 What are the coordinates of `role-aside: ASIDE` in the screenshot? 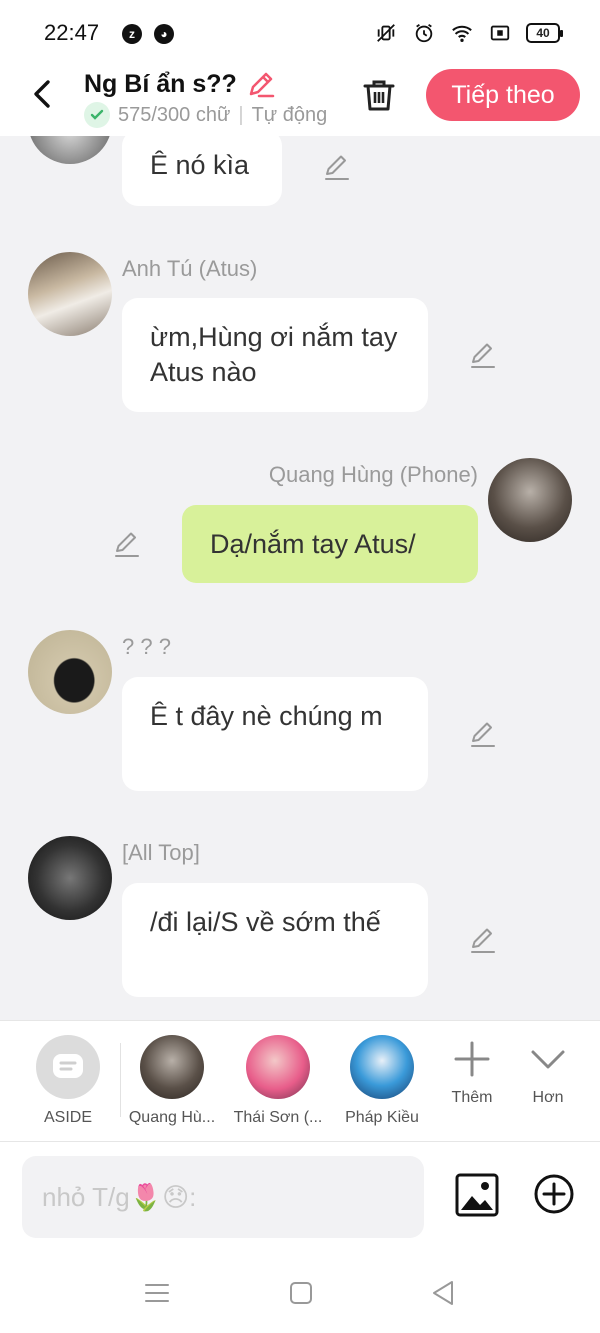 It's located at (68, 1081).